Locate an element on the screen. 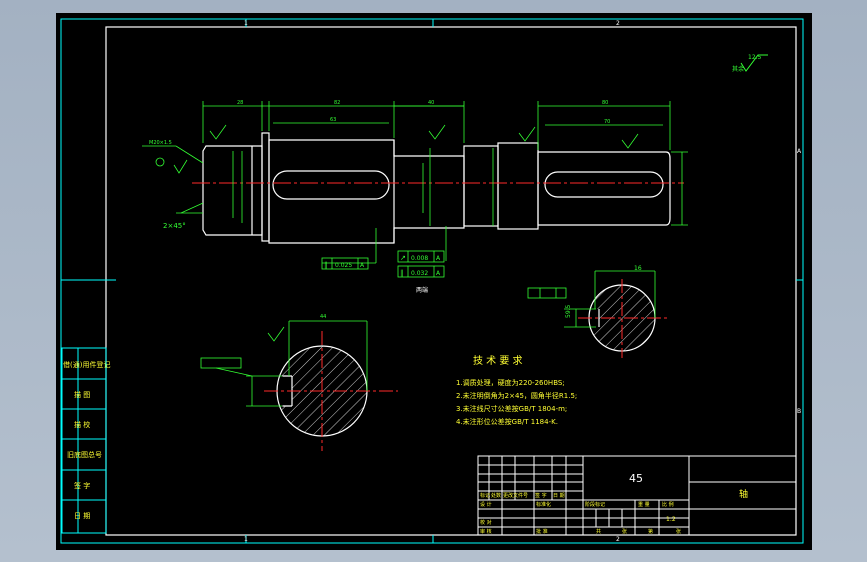 This screenshot has width=867, height=562. role-design: 设 计 is located at coordinates (486, 504).